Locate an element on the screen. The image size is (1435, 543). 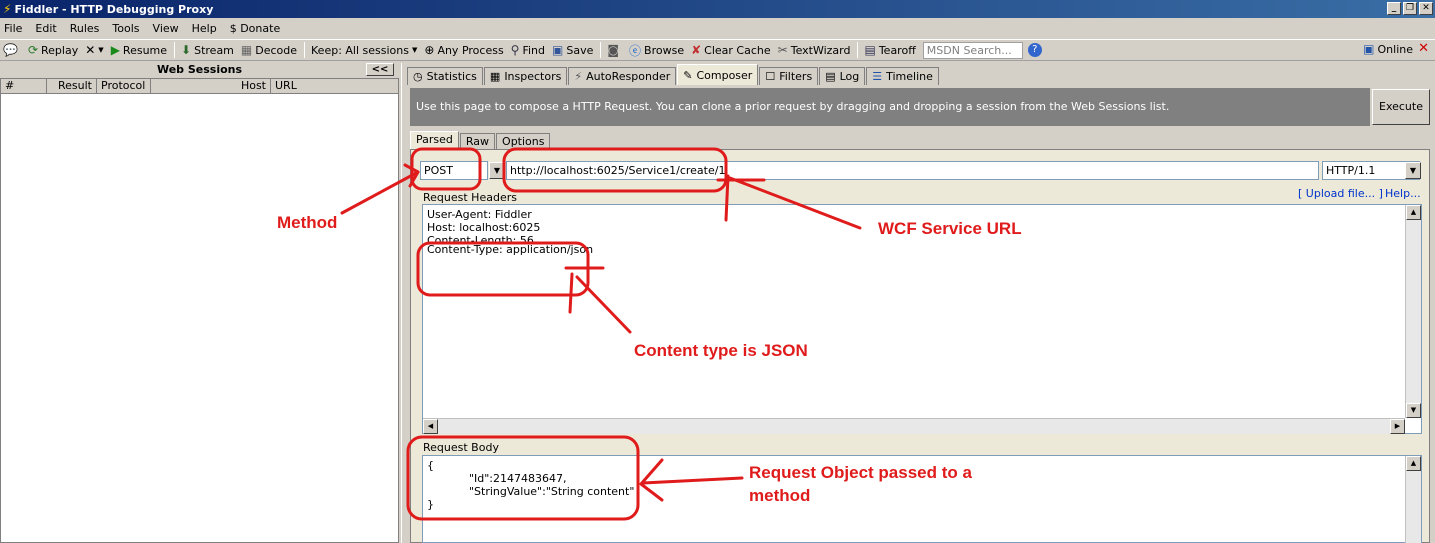
request-body-label: Request Body is located at coordinates (461, 447).